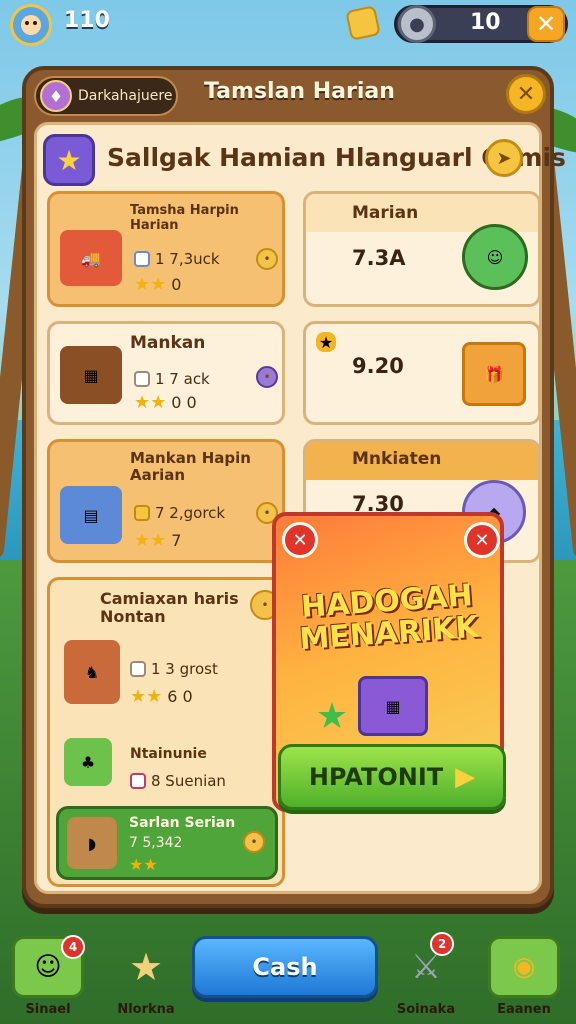  I want to click on info-button: ➤, so click(504, 158).